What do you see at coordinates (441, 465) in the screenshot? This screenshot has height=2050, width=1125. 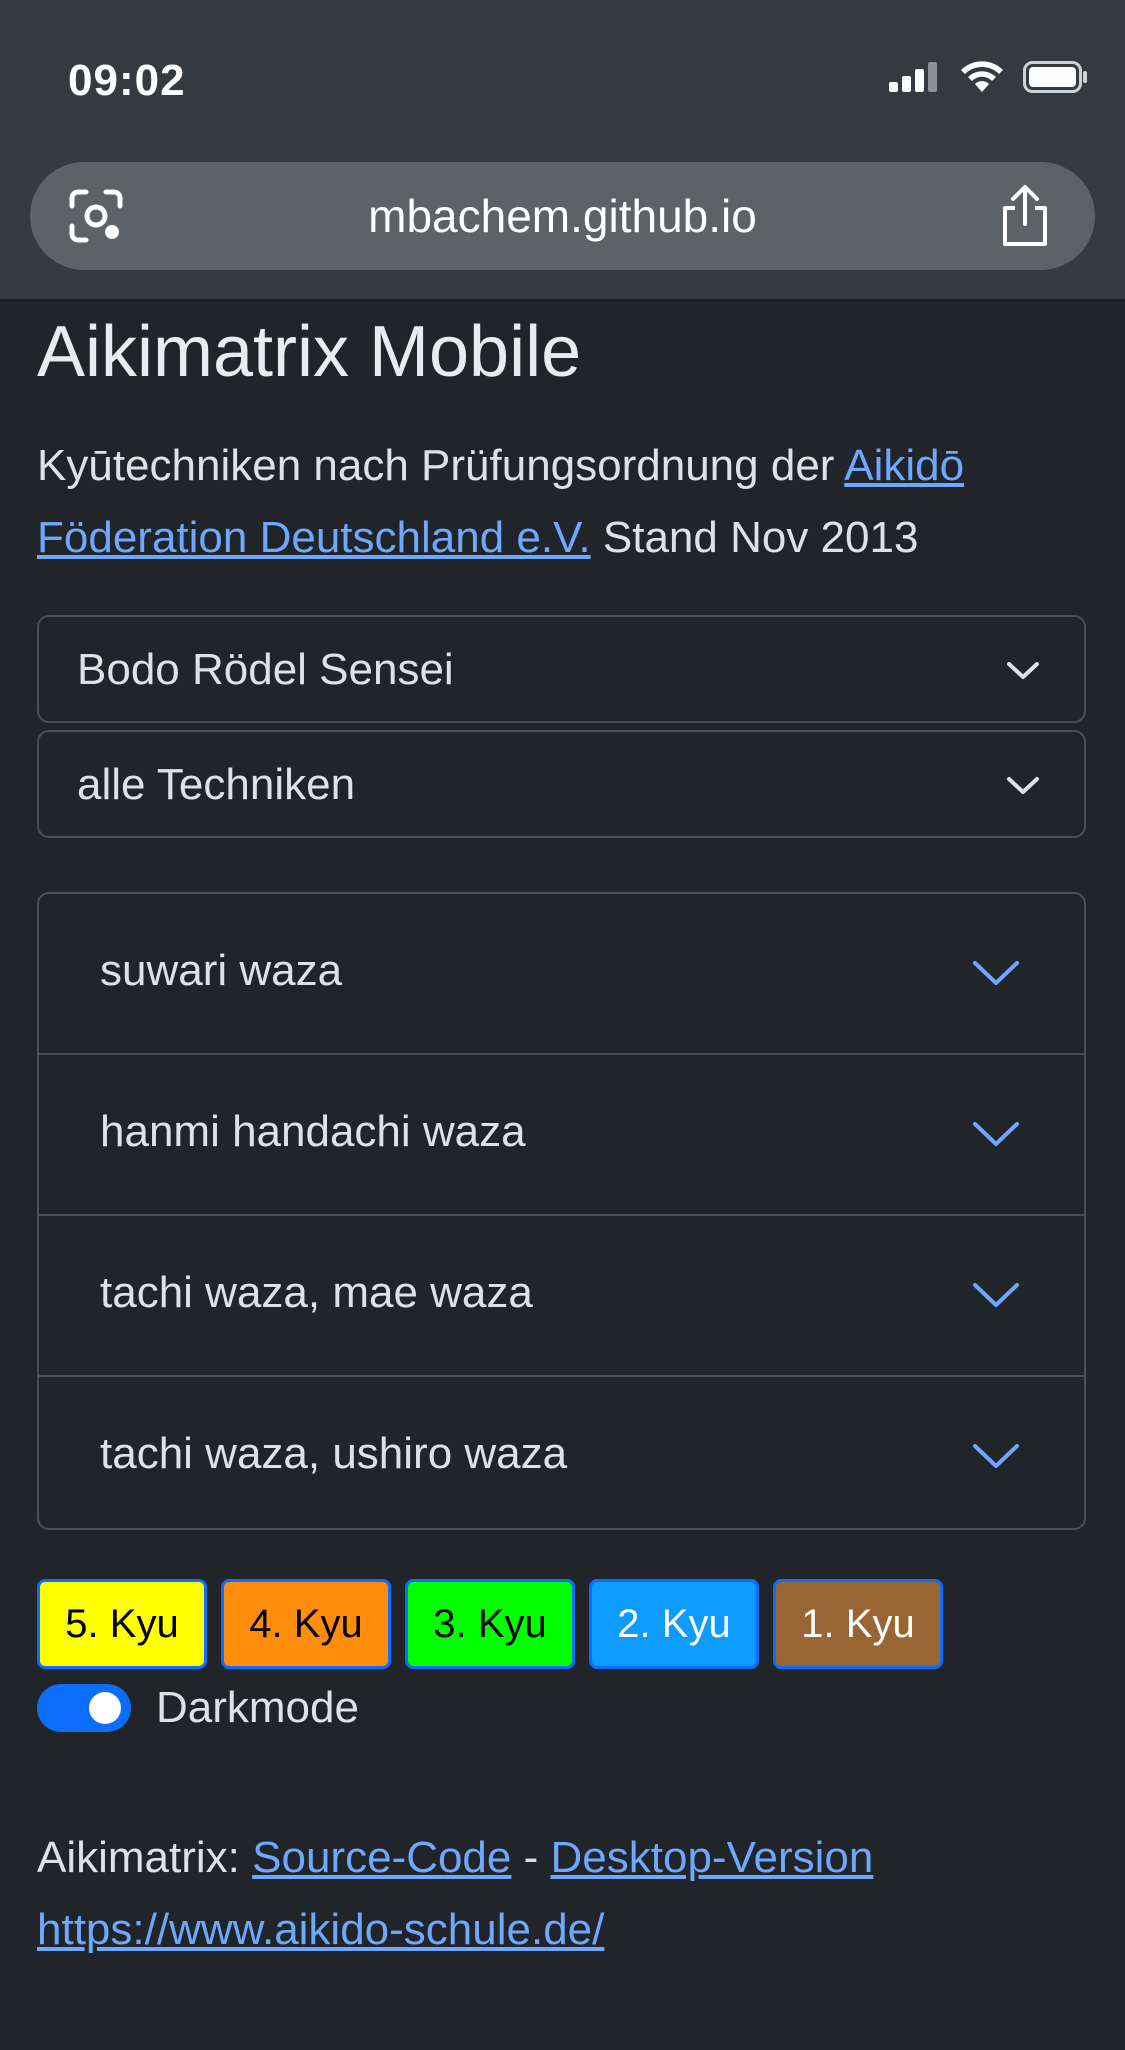 I see `intro-text: Kyūtechniken nach Prüfungsordnung der` at bounding box center [441, 465].